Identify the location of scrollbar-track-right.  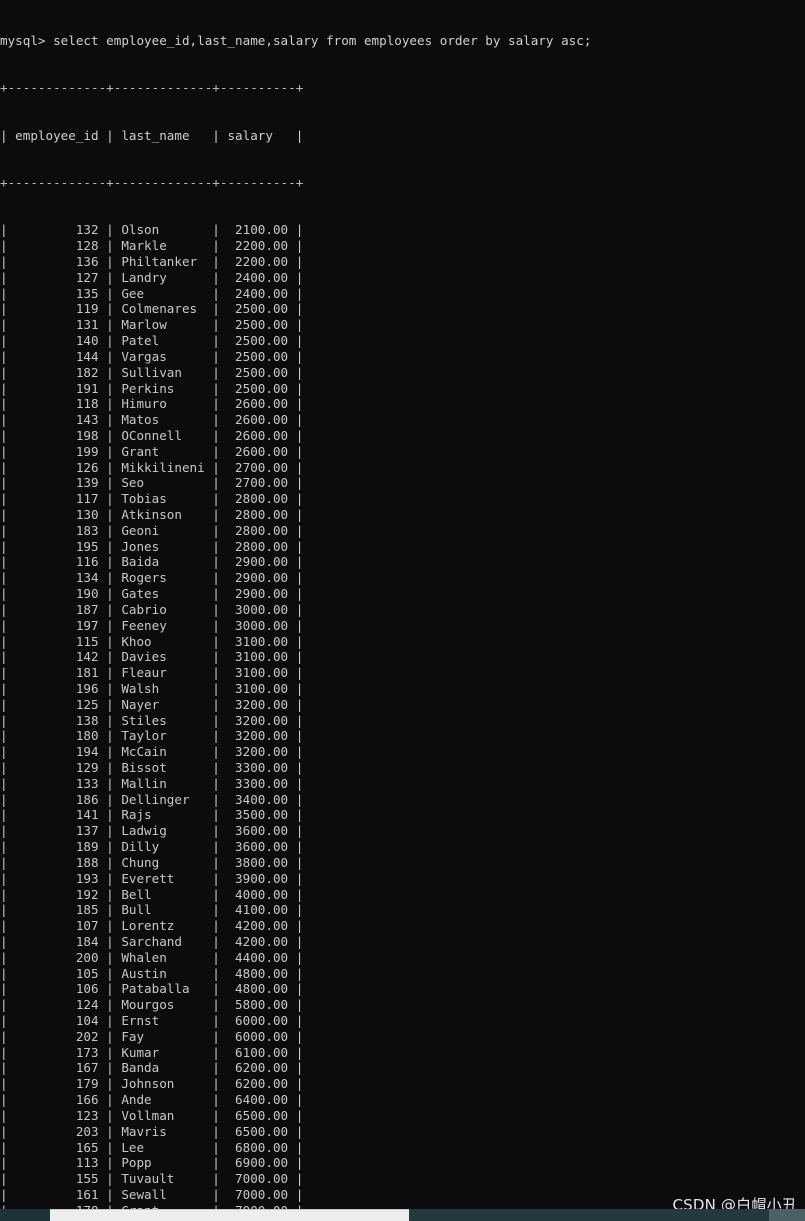
(607, 1215).